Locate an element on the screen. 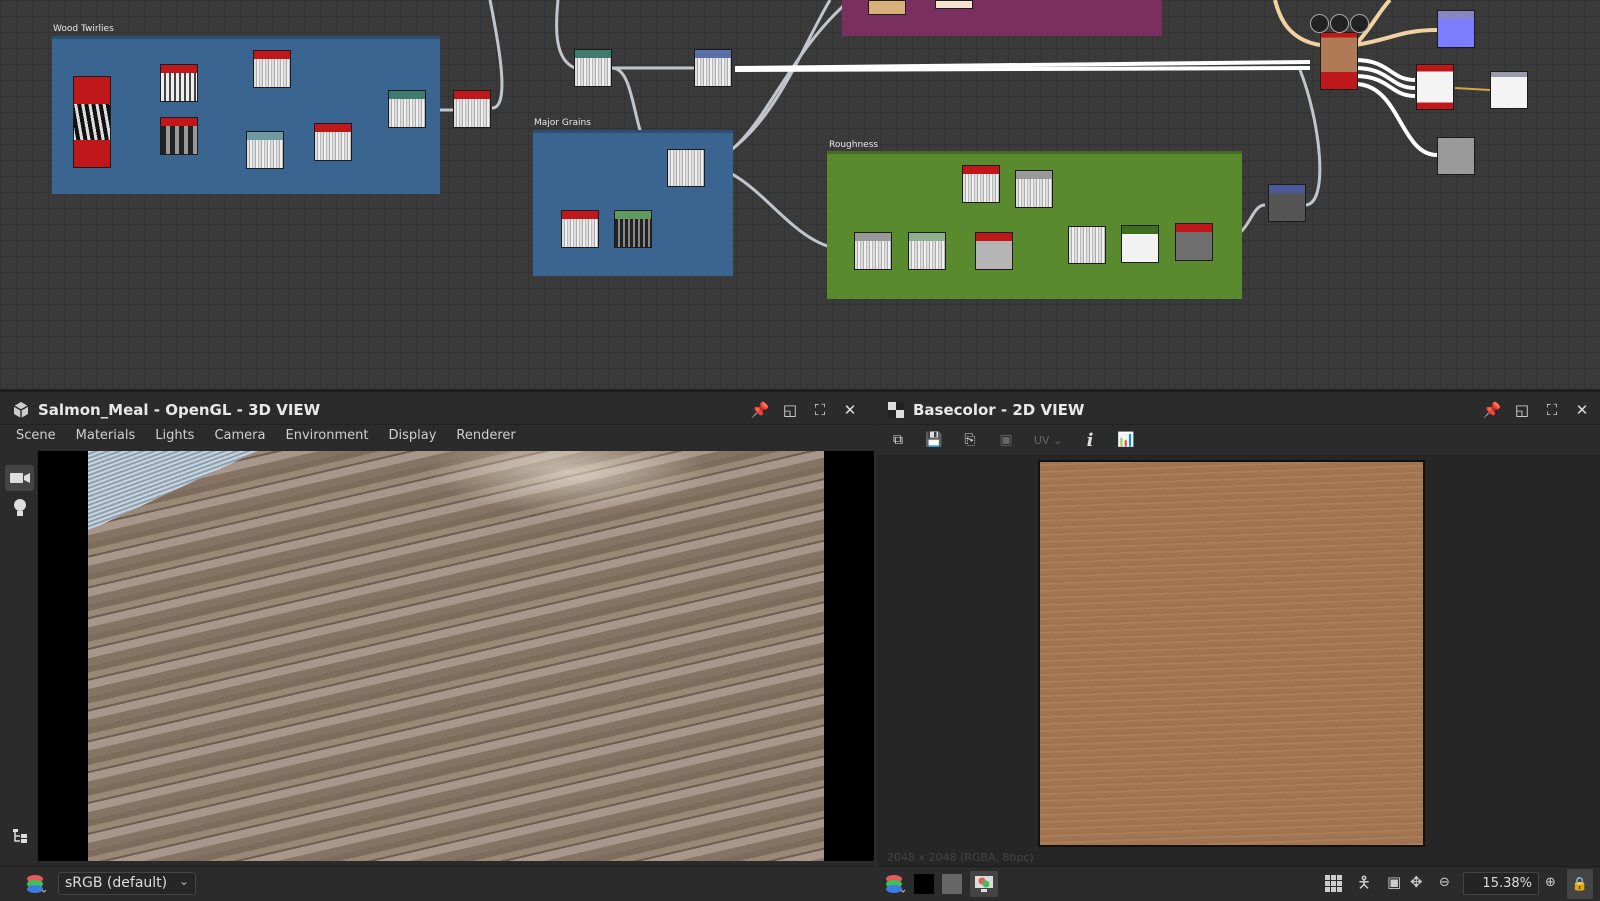  node-noise is located at coordinates (272, 69).